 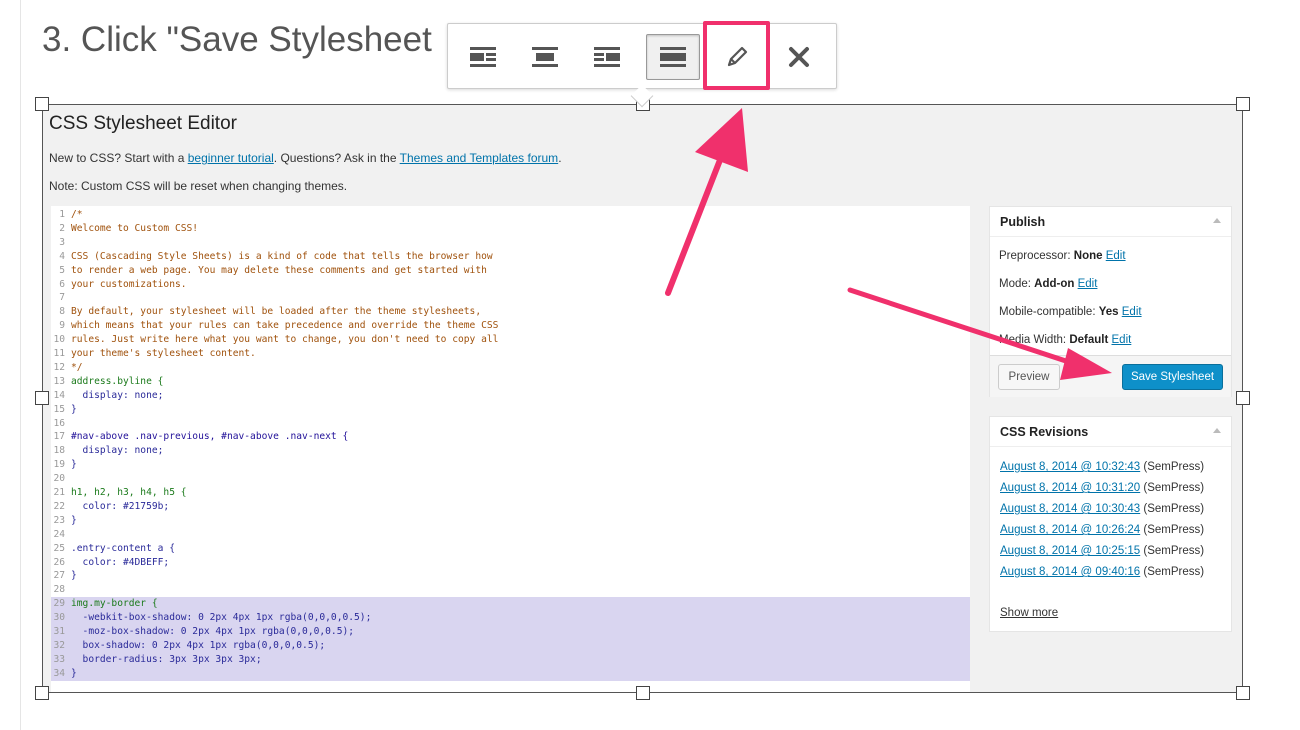 I want to click on code-line: 22 color: #21759b;, so click(x=510, y=507).